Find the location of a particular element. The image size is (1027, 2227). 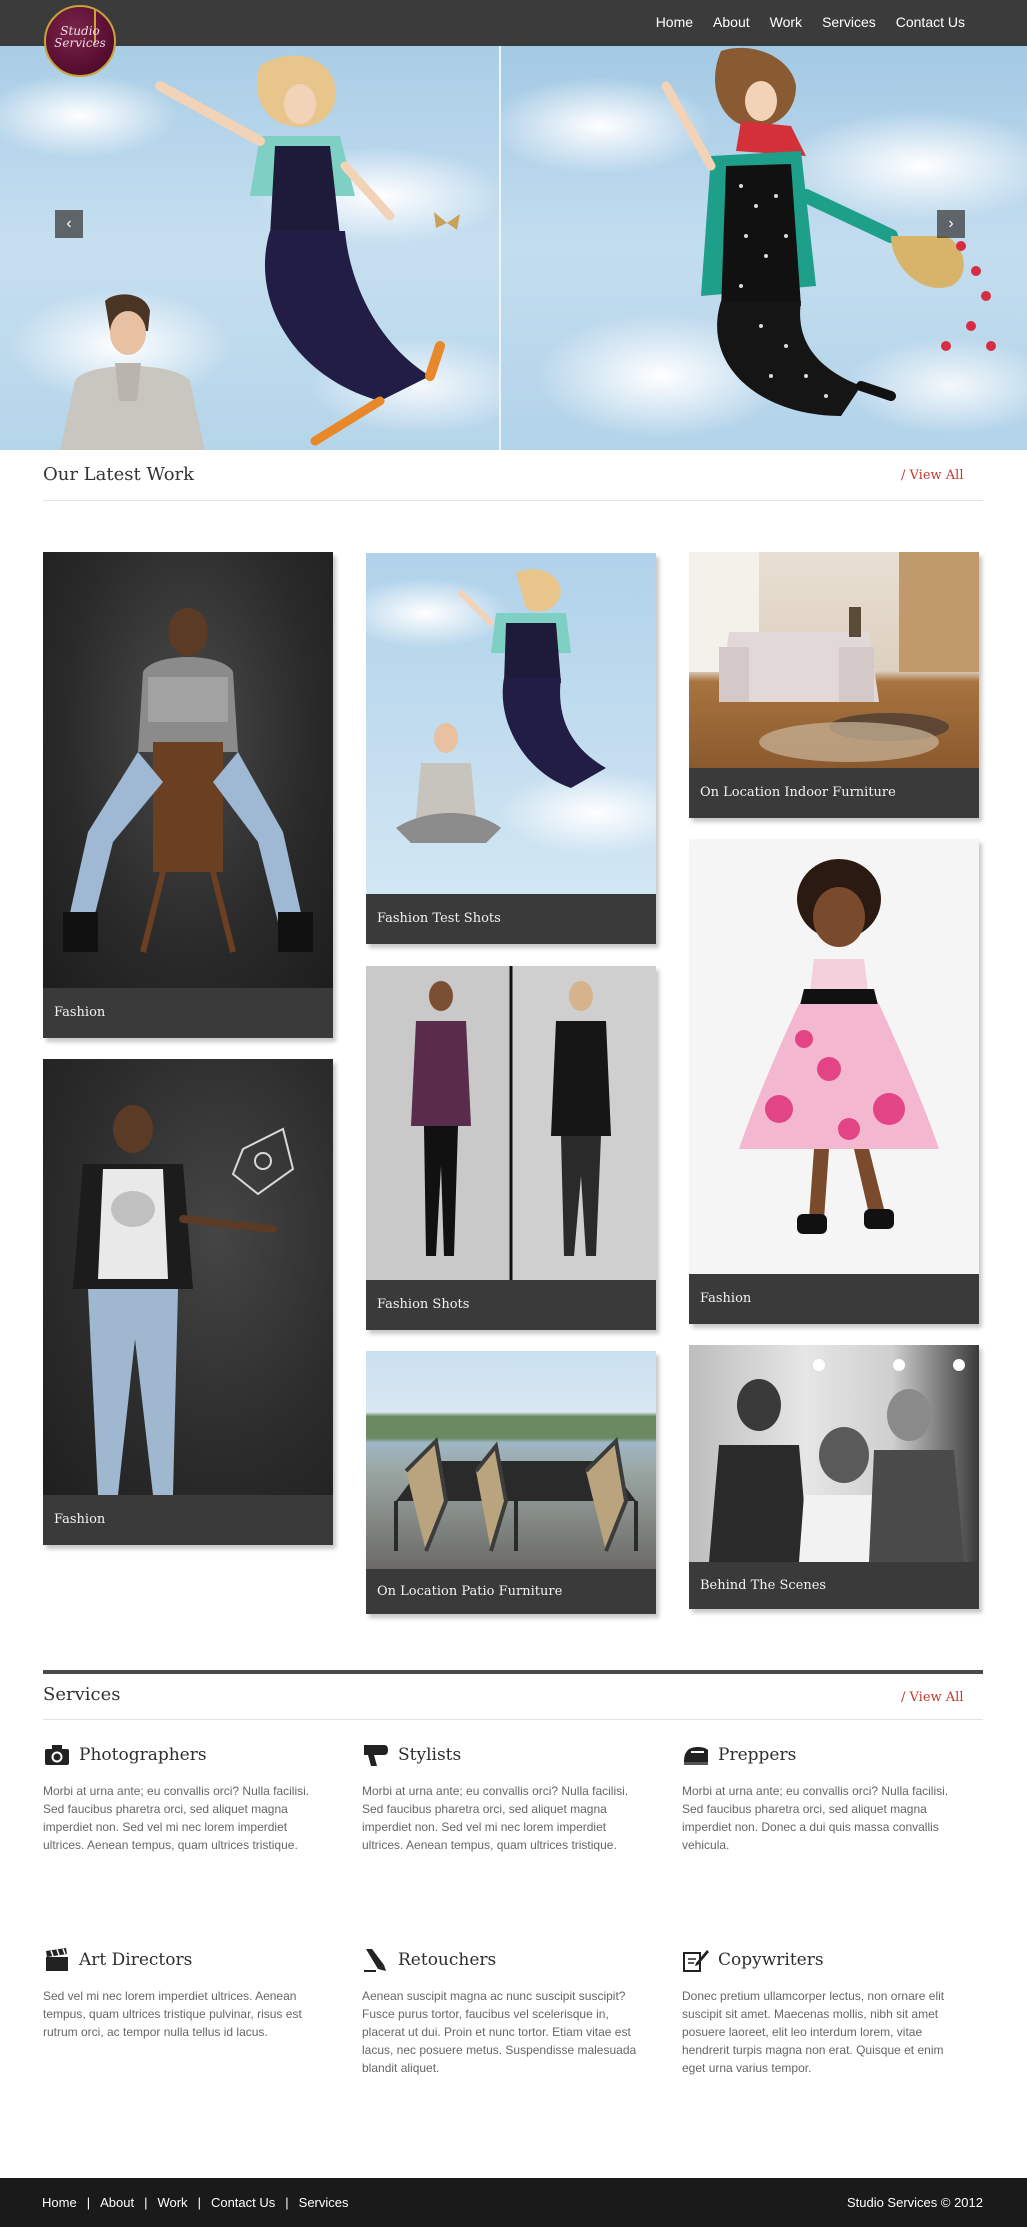

latest-work-view-all-link: / View All is located at coordinates (932, 475).